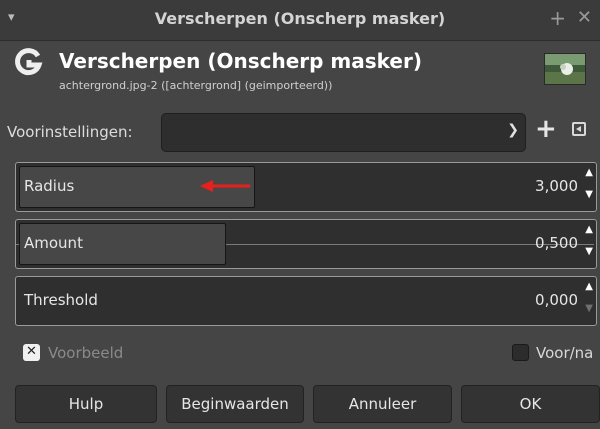  I want to click on annotation-arrow, so click(225, 186).